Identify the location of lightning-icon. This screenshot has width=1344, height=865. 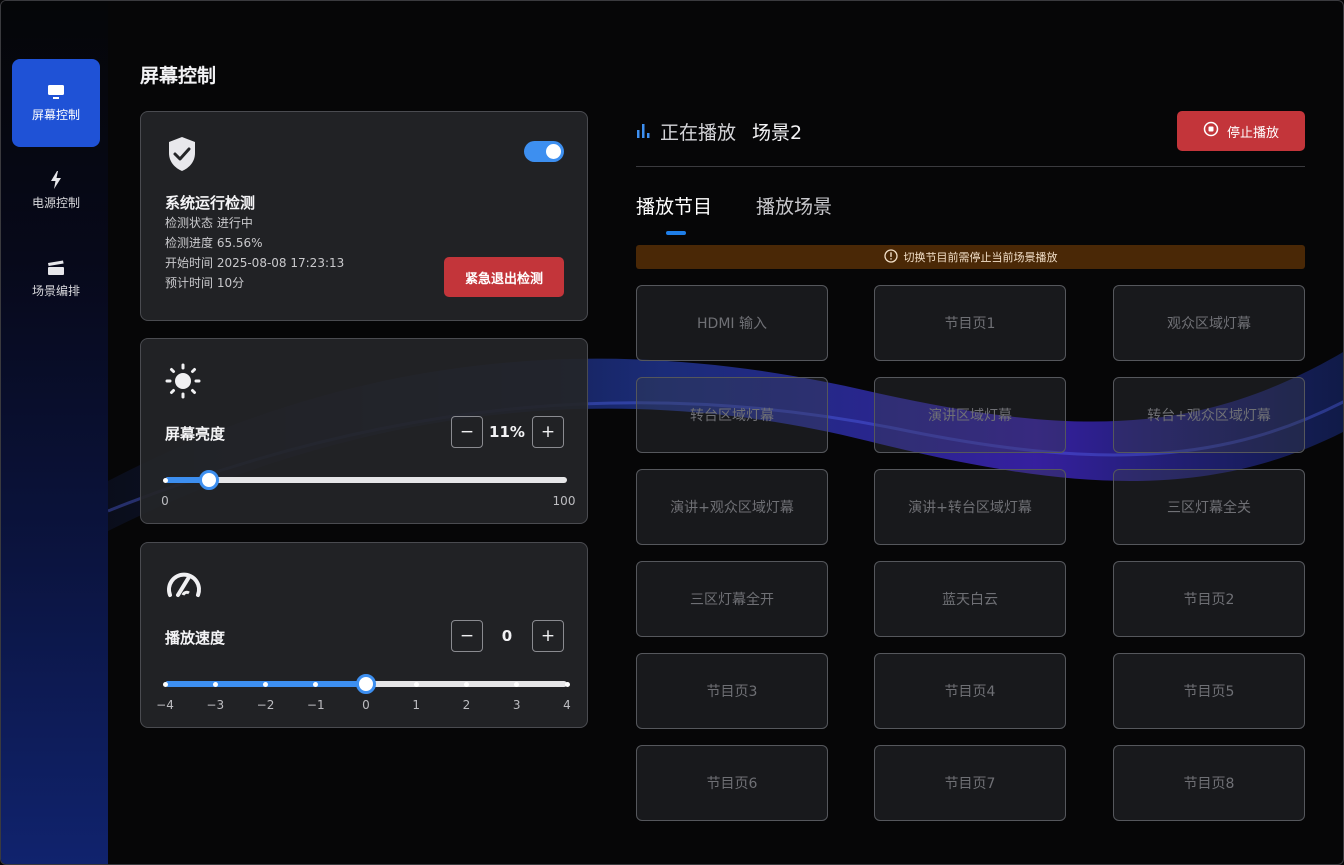
(56, 180).